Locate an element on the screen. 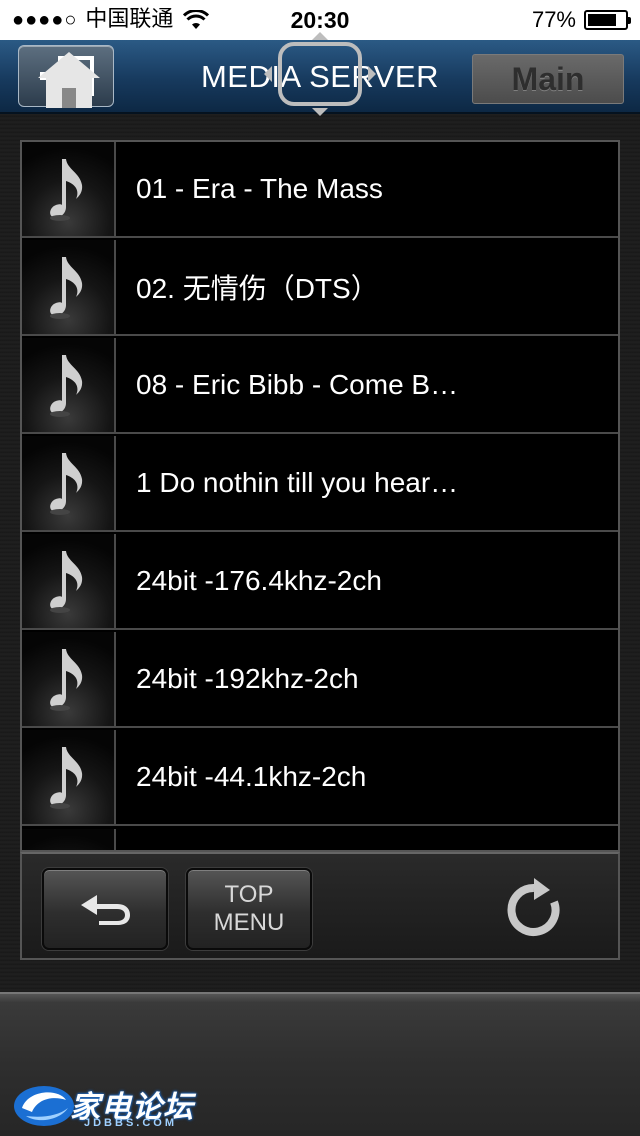 This screenshot has width=640, height=1136. signal-strength-icon: ●●●●○ is located at coordinates (45, 20).